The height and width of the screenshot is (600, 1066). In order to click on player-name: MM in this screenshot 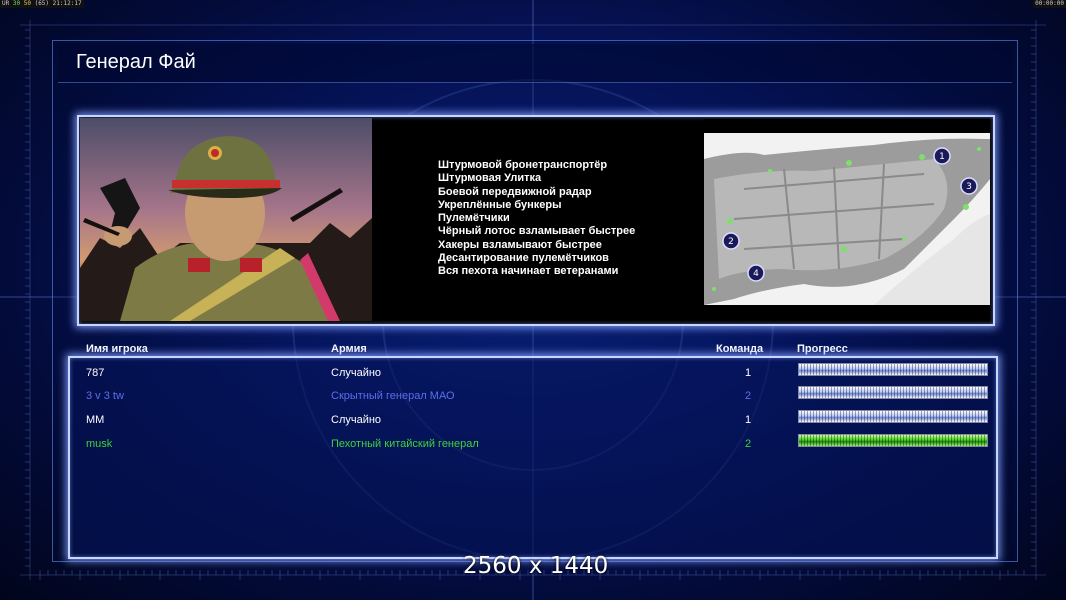, I will do `click(95, 420)`.